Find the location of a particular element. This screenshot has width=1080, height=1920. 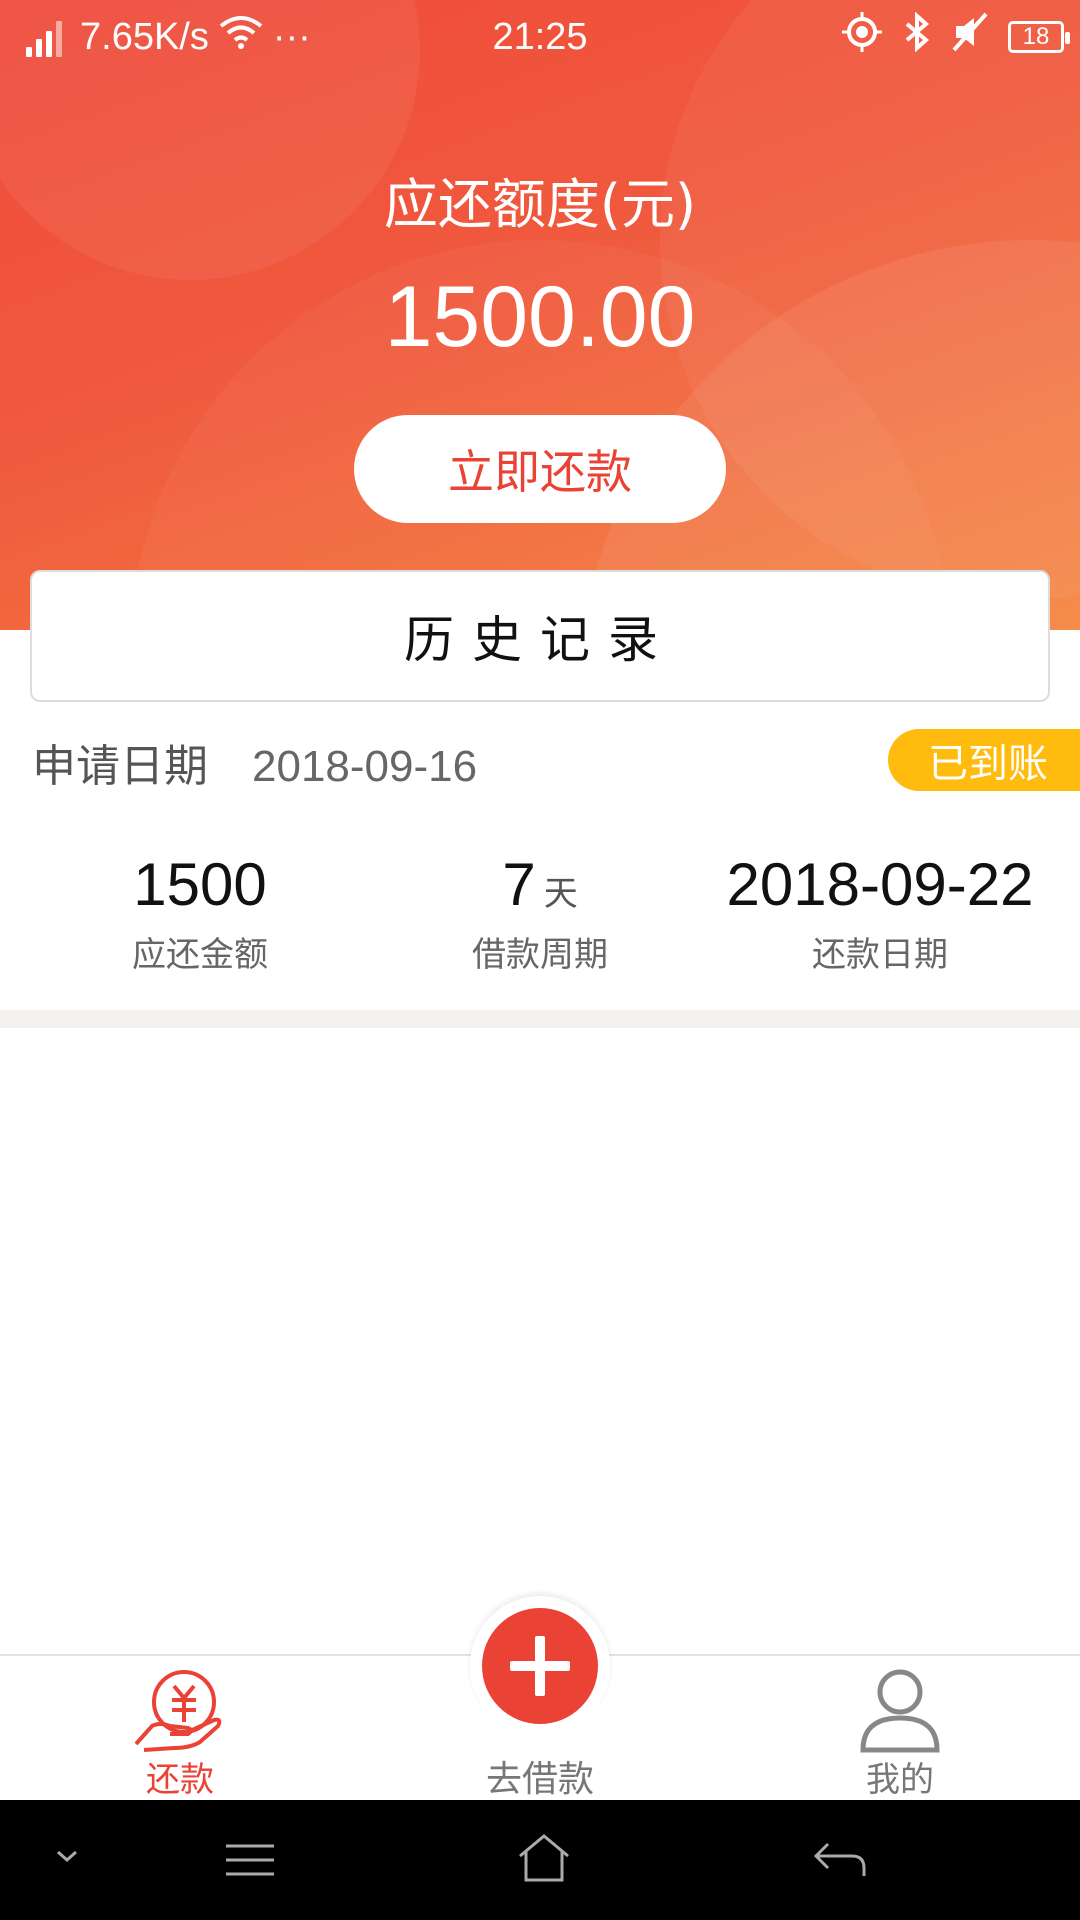

tab-repay-label: 还款 is located at coordinates (180, 1780).